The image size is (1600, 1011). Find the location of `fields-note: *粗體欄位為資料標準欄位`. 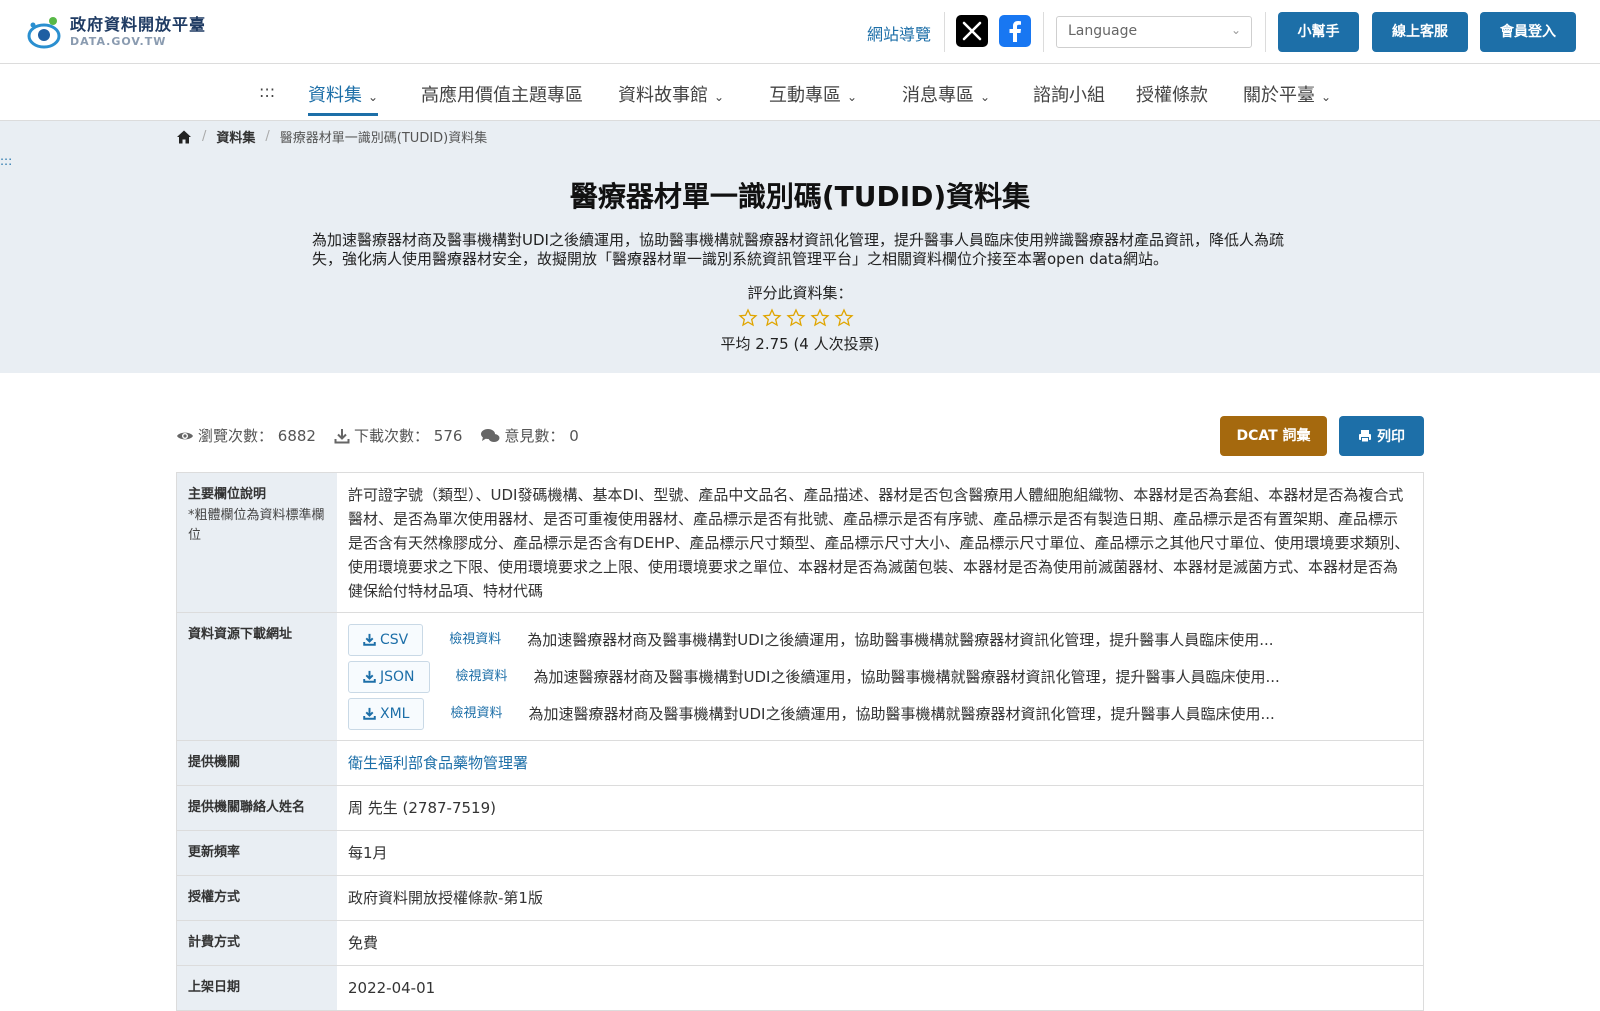

fields-note: *粗體欄位為資料標準欄位 is located at coordinates (256, 525).